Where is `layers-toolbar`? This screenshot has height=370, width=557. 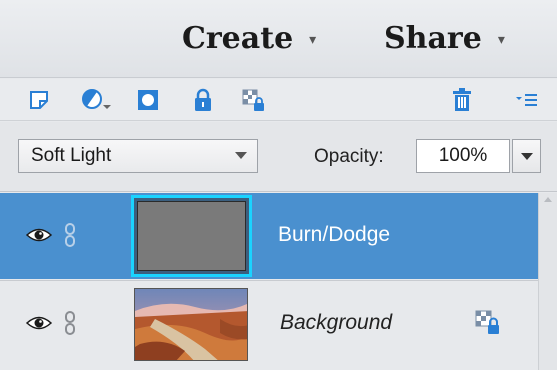 layers-toolbar is located at coordinates (278, 100).